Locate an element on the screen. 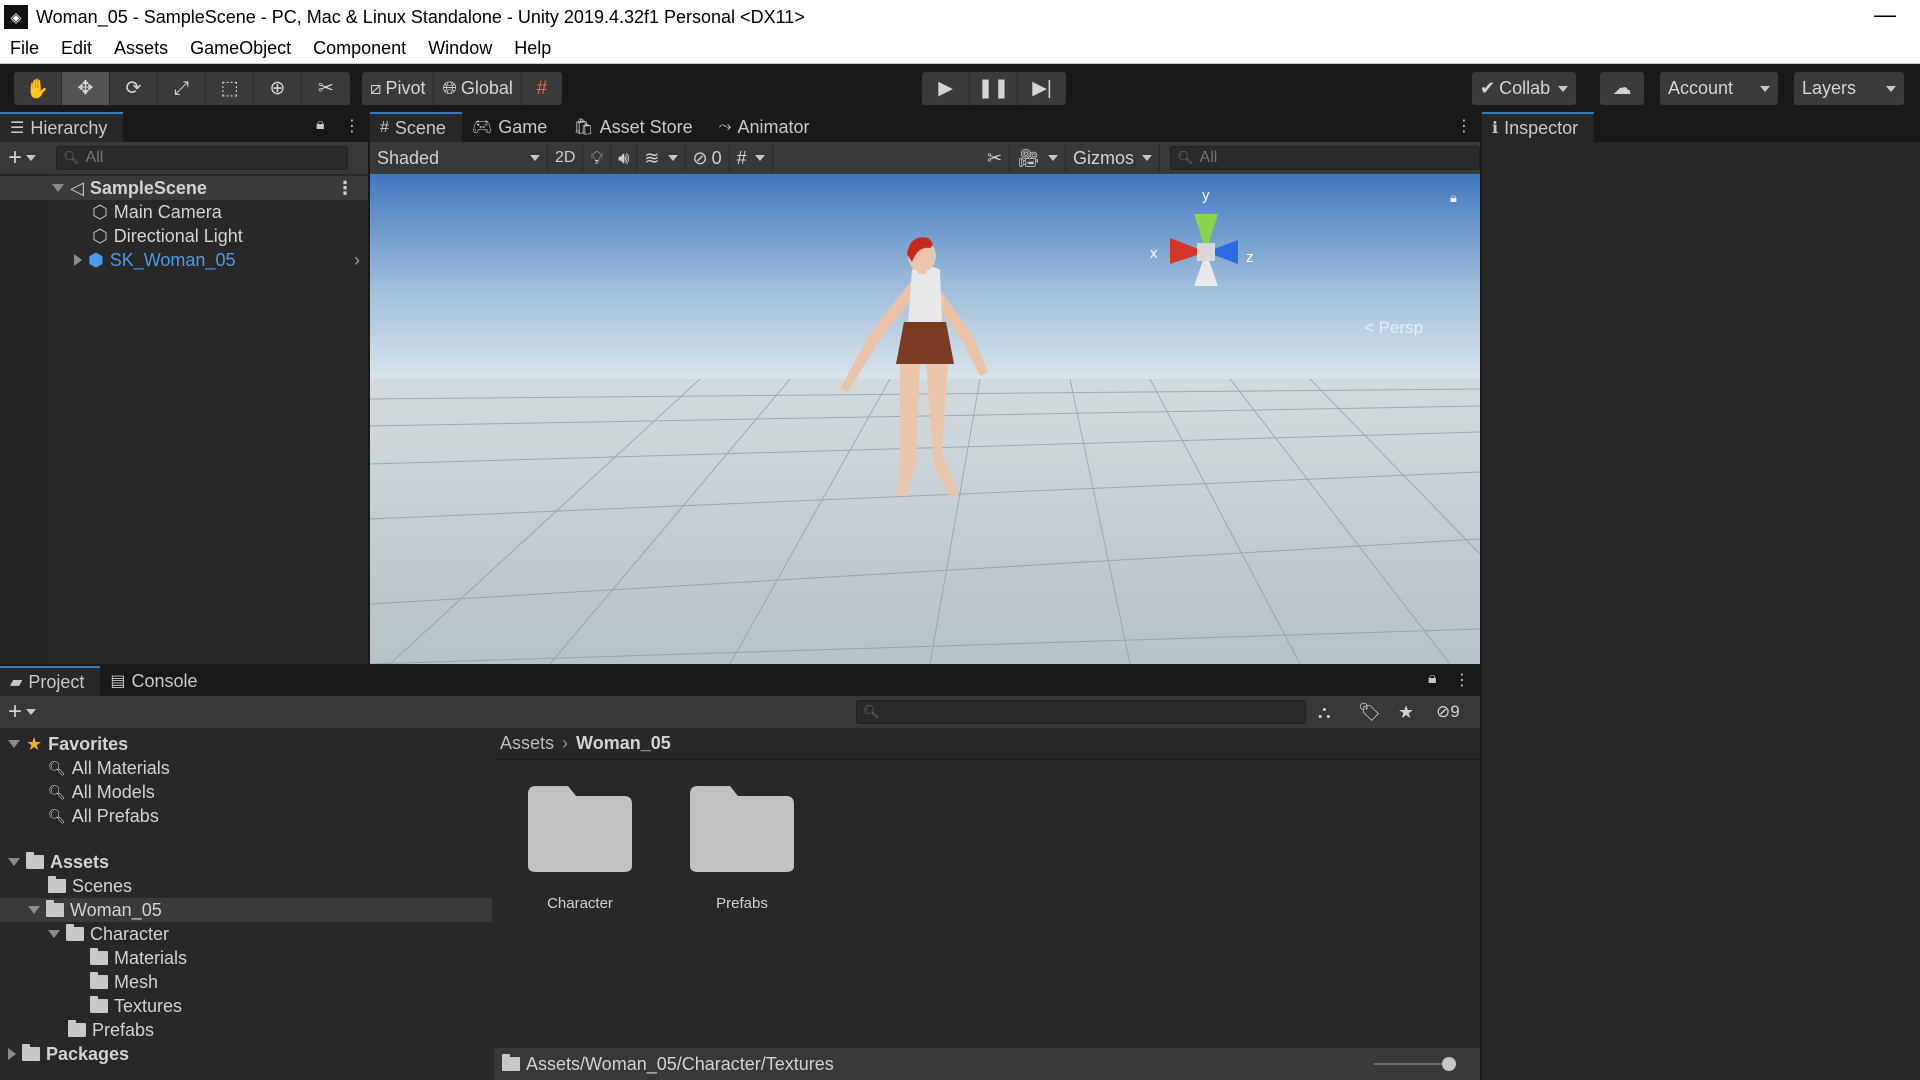  snap-button: # is located at coordinates (542, 88).